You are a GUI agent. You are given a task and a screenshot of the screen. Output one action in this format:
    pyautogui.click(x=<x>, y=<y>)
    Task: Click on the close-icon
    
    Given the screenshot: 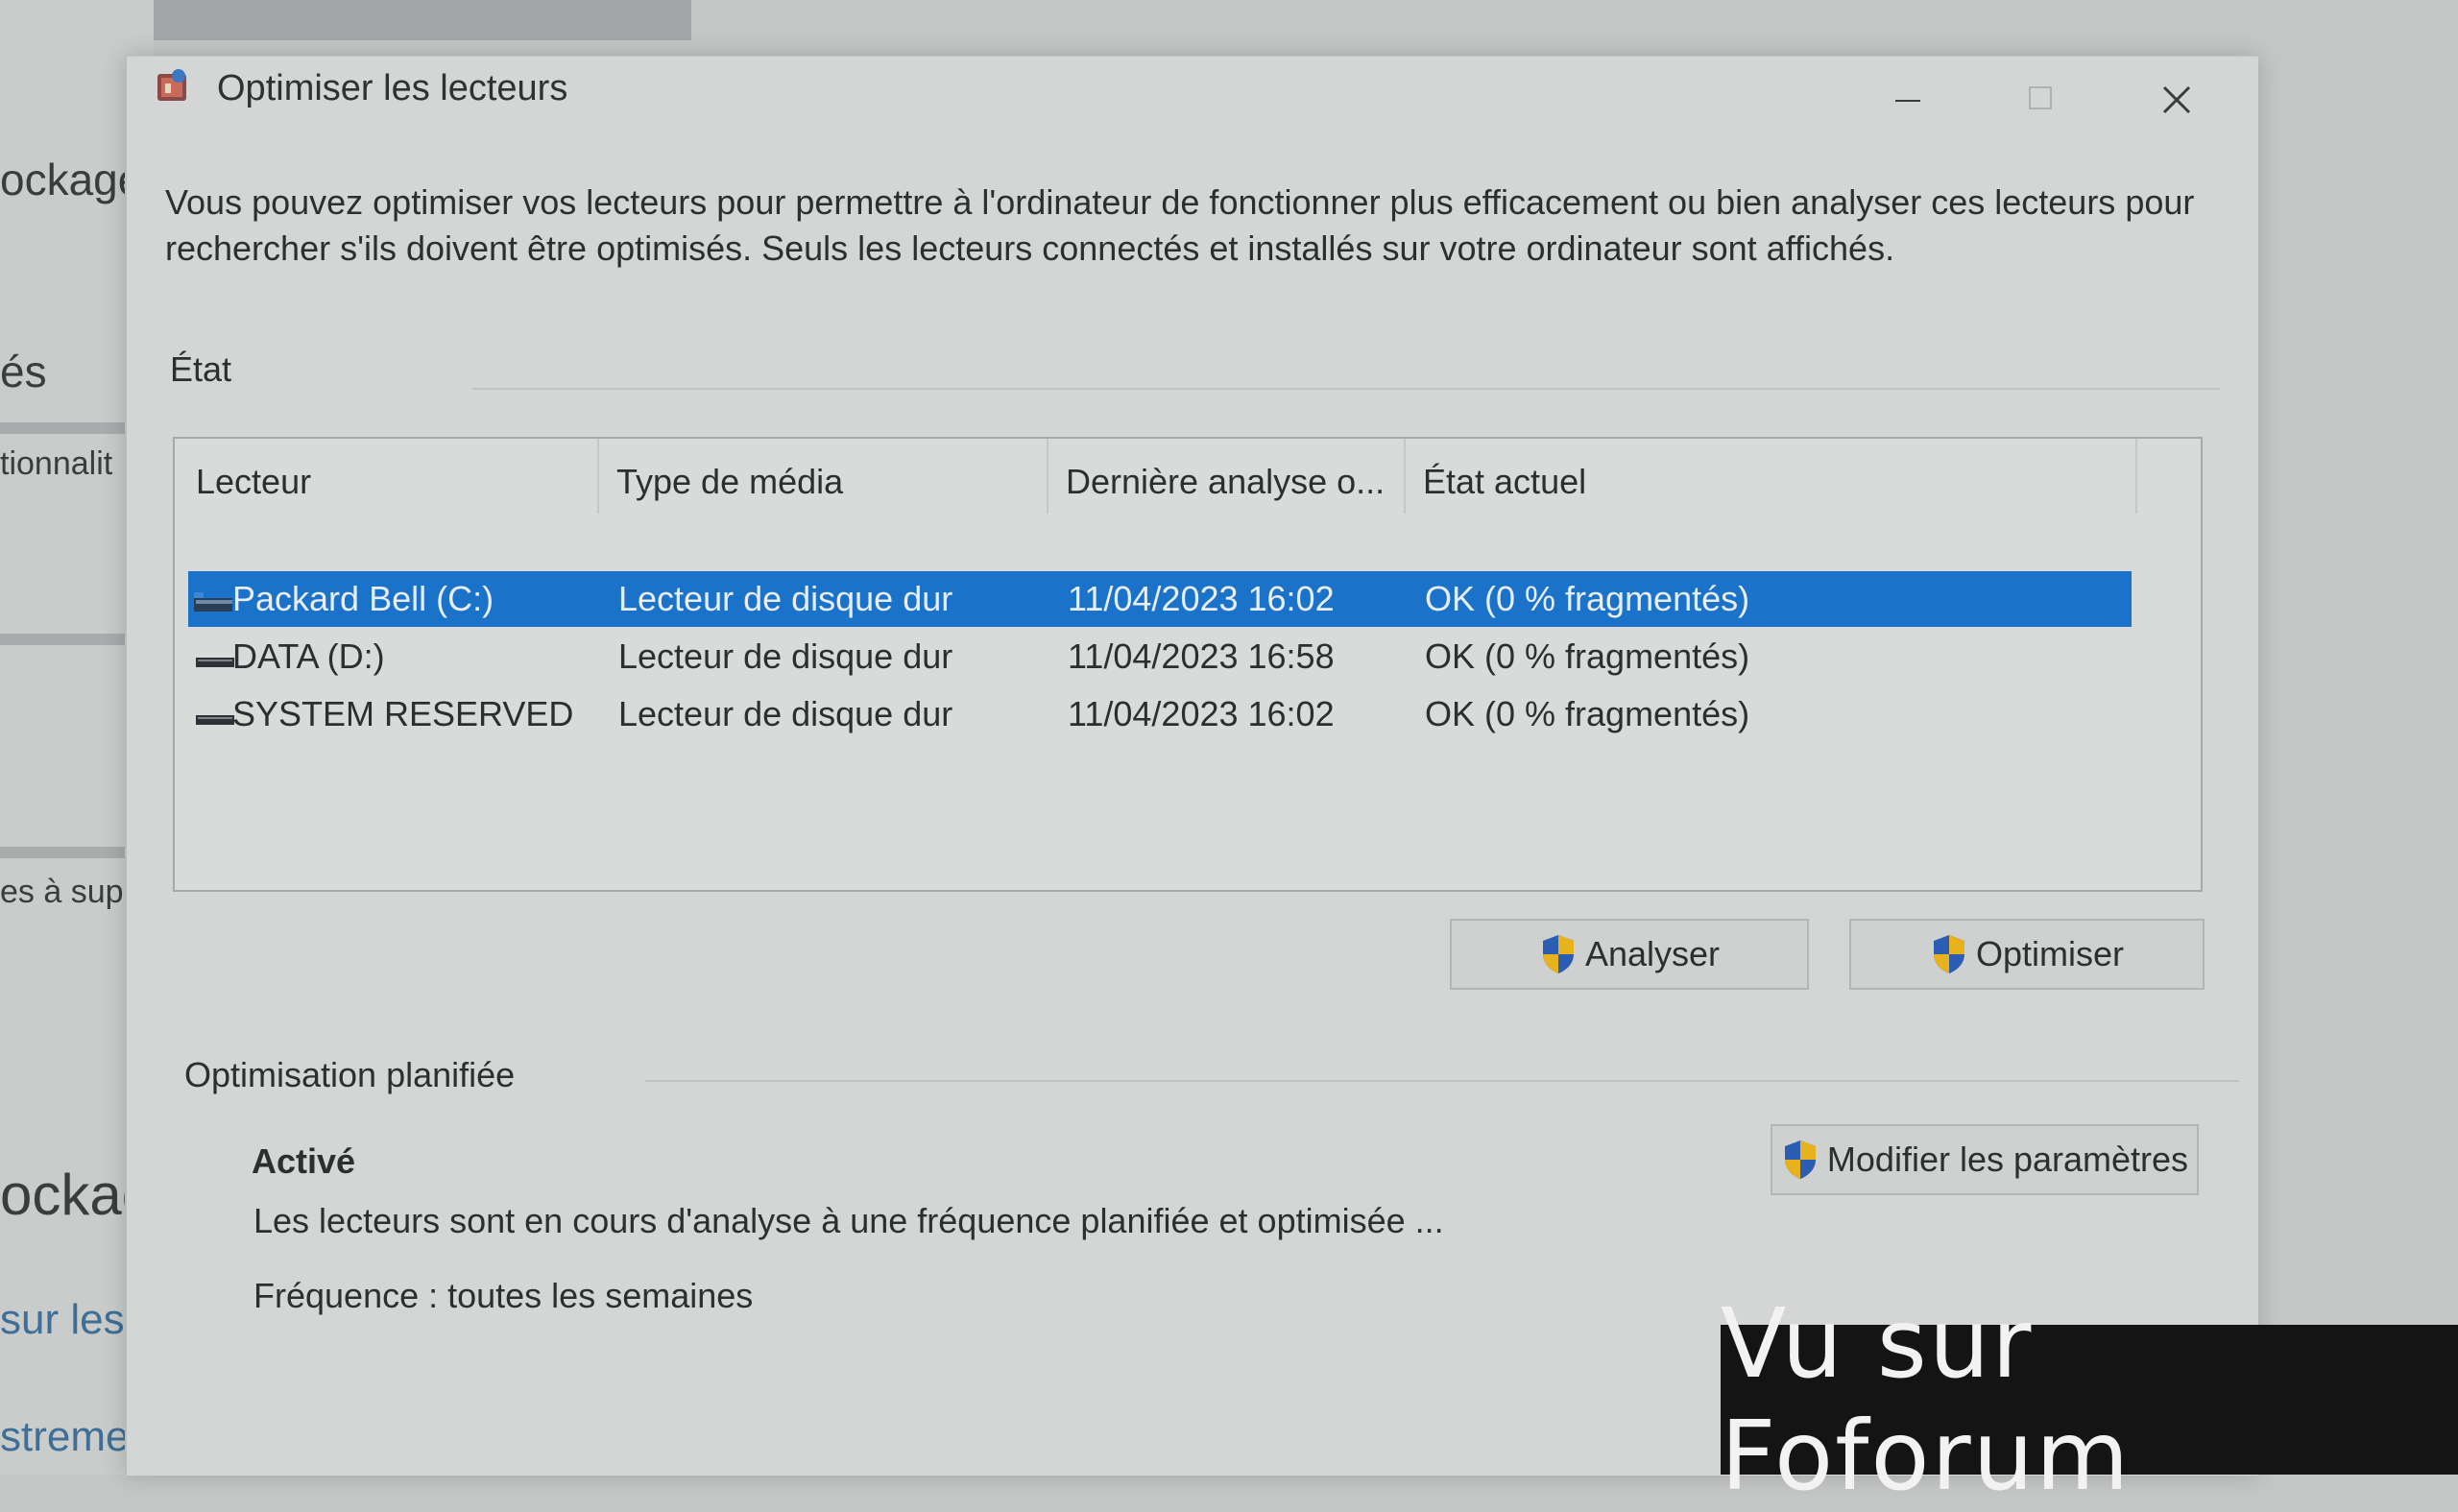 What is the action you would take?
    pyautogui.click(x=2177, y=100)
    